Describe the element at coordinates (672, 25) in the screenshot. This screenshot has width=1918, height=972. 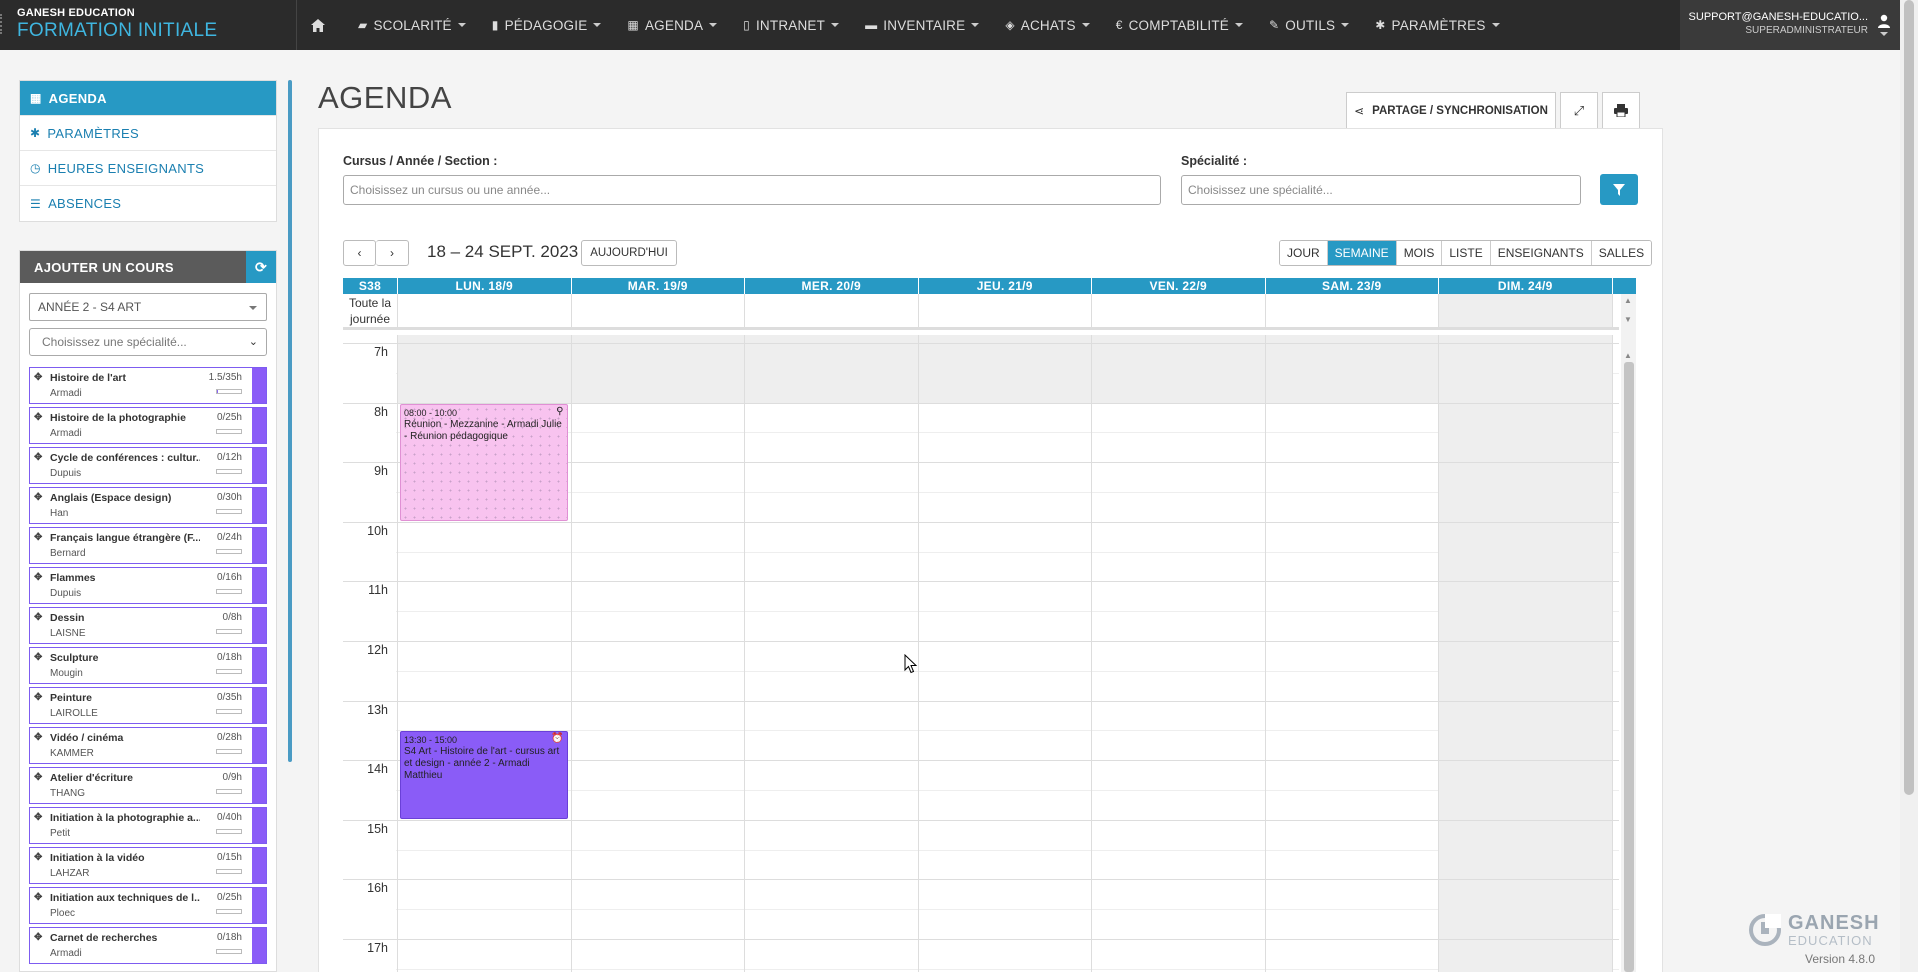
I see `nav-agenda: ▦ AGENDA` at that location.